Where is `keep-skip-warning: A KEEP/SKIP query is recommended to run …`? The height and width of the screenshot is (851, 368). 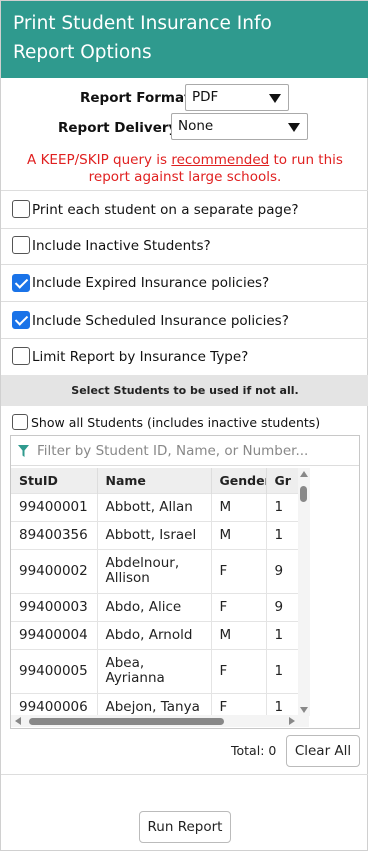
keep-skip-warning: A KEEP/SKIP query is recommended to run … is located at coordinates (184, 169).